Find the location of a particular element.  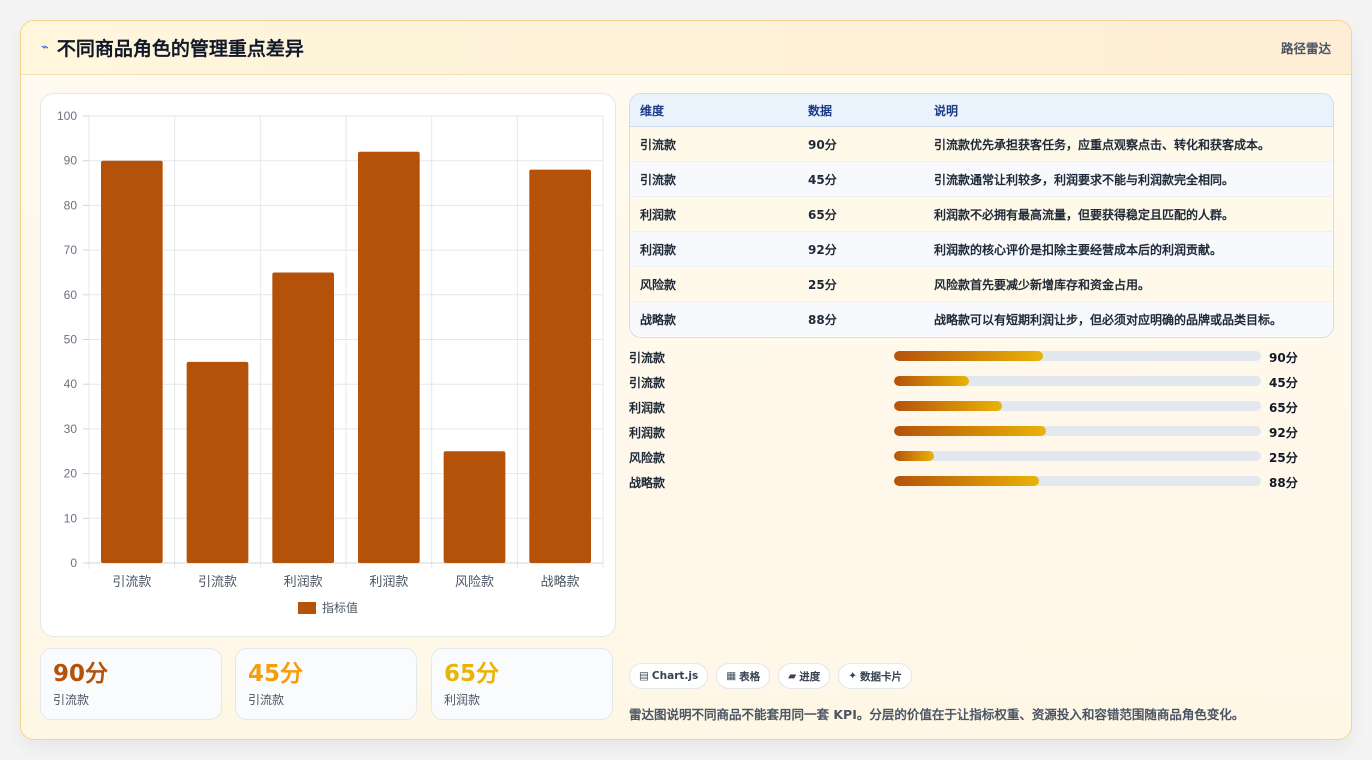

cell-note: 引流款优先承担获客任务，应重点观察点击、转化和获客成本。 is located at coordinates (1128, 144).